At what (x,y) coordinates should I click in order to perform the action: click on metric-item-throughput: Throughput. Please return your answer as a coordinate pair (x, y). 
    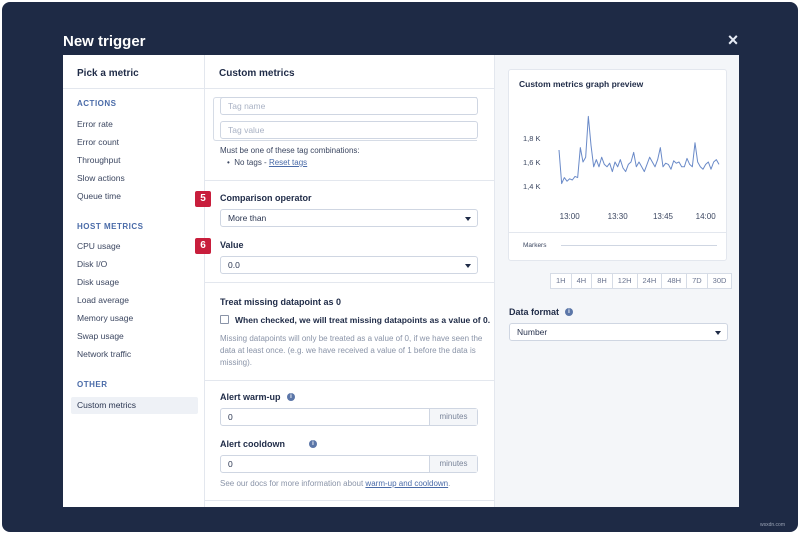
    Looking at the image, I should click on (98, 160).